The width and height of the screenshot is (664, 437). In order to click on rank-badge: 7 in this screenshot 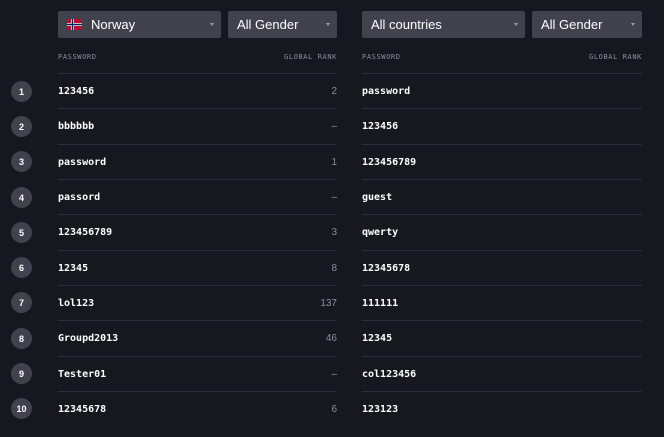, I will do `click(21, 302)`.